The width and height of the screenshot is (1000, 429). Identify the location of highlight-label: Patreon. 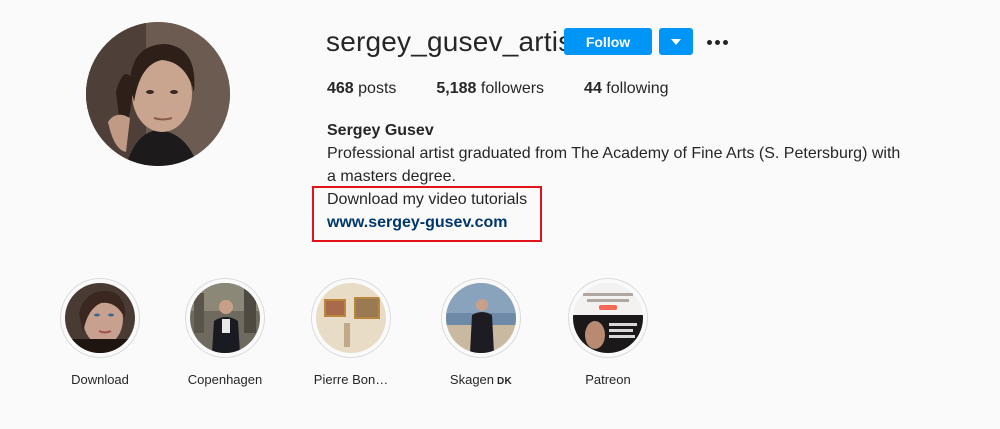
(608, 379).